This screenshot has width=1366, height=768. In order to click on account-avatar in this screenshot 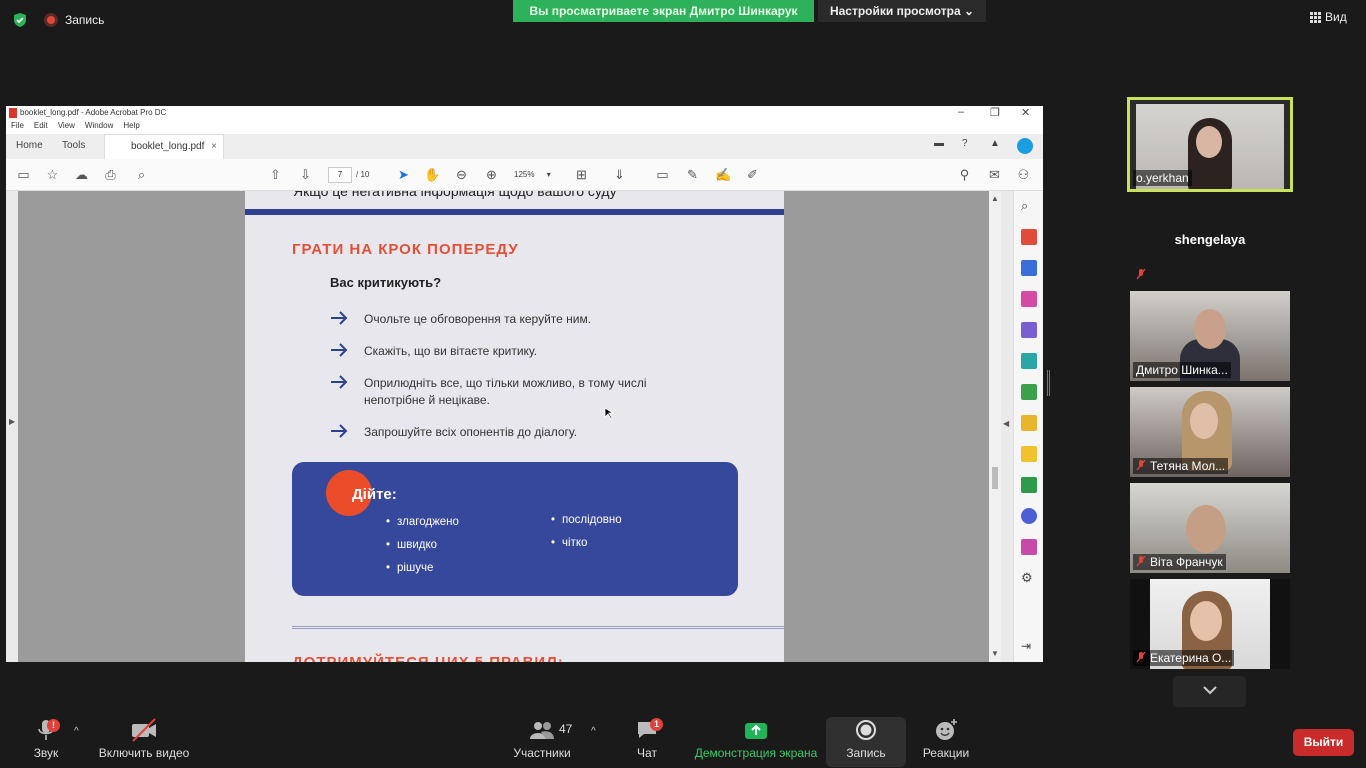, I will do `click(1025, 146)`.